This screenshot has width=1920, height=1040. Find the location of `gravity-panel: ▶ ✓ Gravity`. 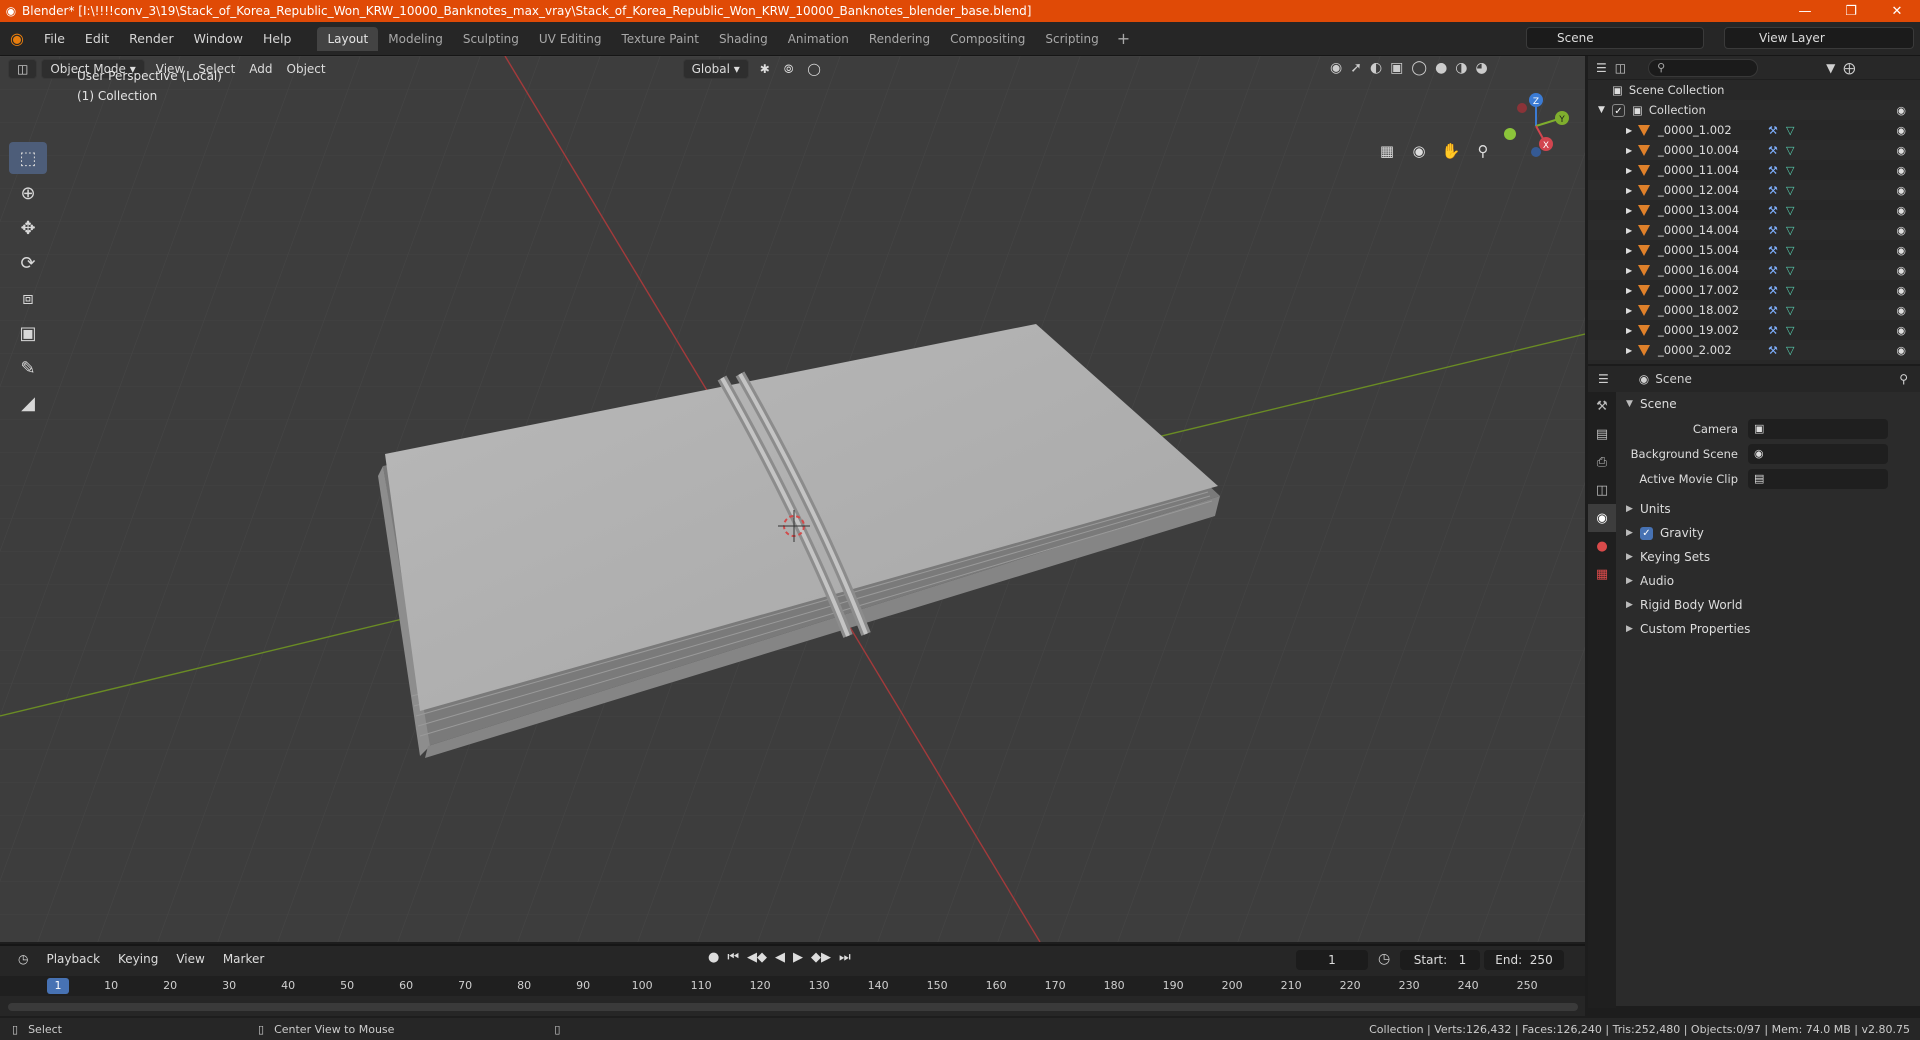

gravity-panel: ▶ ✓ Gravity is located at coordinates (1769, 533).